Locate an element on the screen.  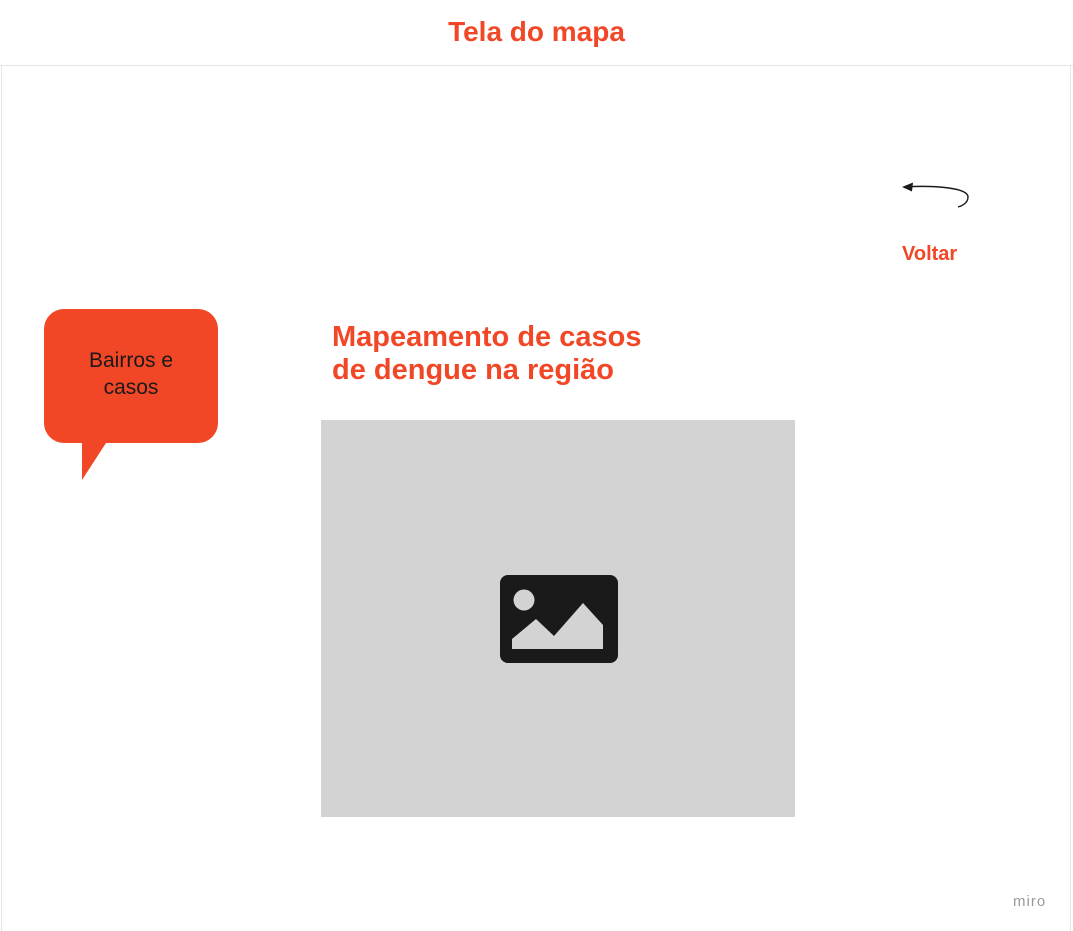
curved-arrow-left-icon is located at coordinates (936, 196).